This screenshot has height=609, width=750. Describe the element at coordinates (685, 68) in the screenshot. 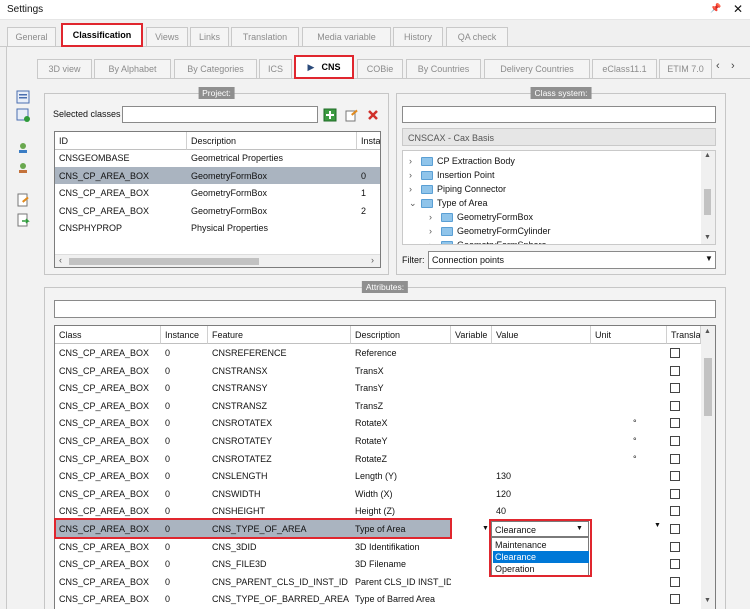

I see `subtab-etim: ETIM 7.0` at that location.